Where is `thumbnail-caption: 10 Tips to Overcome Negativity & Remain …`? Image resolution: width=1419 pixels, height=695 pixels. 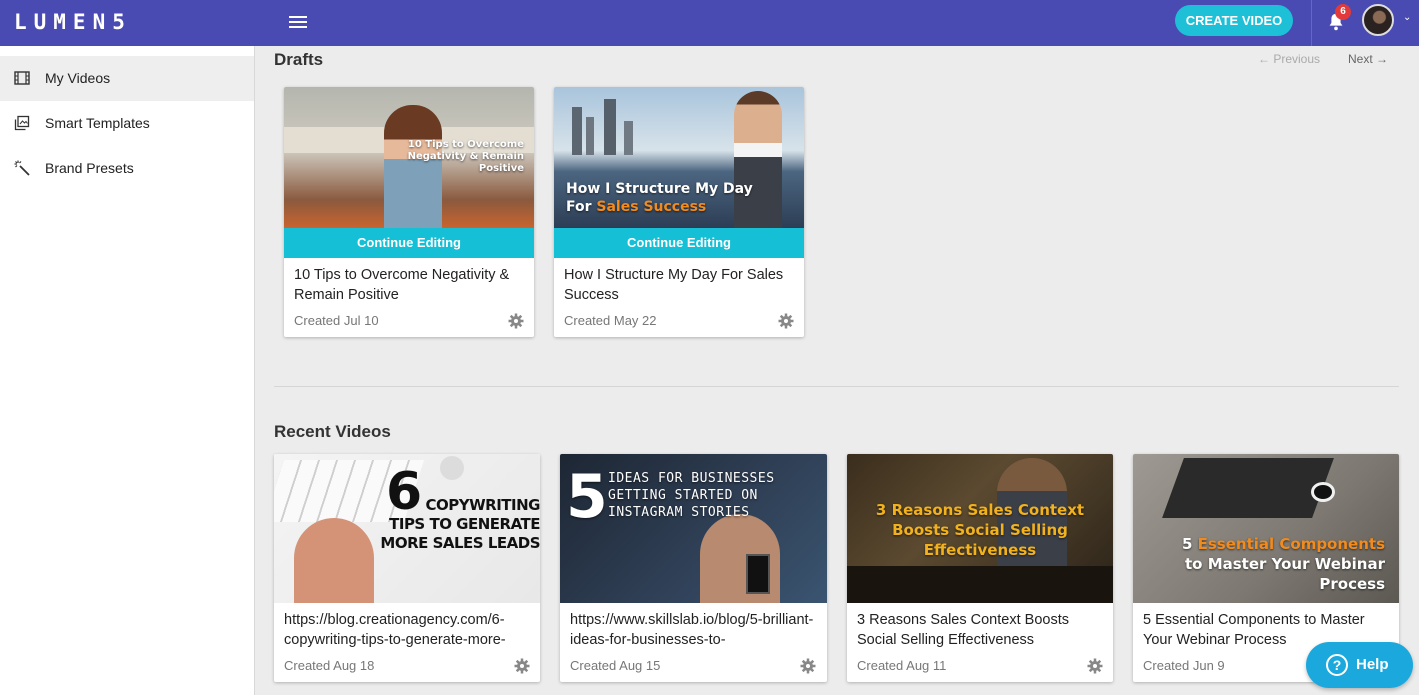 thumbnail-caption: 10 Tips to Overcome Negativity & Remain … is located at coordinates (465, 156).